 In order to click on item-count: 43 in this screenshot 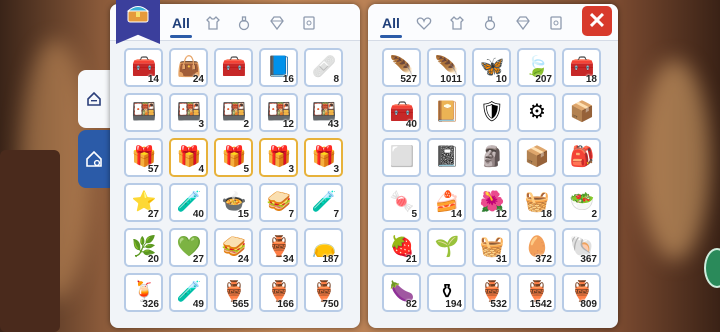, I will do `click(333, 124)`.